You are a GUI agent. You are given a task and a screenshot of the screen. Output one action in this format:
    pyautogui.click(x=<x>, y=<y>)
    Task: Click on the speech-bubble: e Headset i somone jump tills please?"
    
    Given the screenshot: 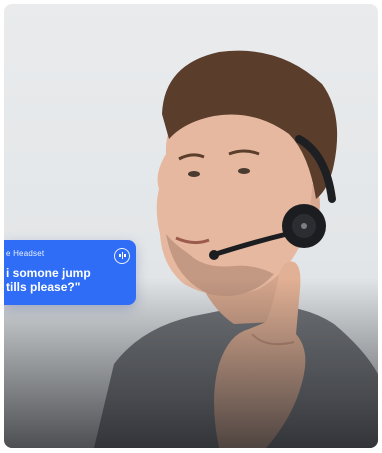 What is the action you would take?
    pyautogui.click(x=70, y=272)
    